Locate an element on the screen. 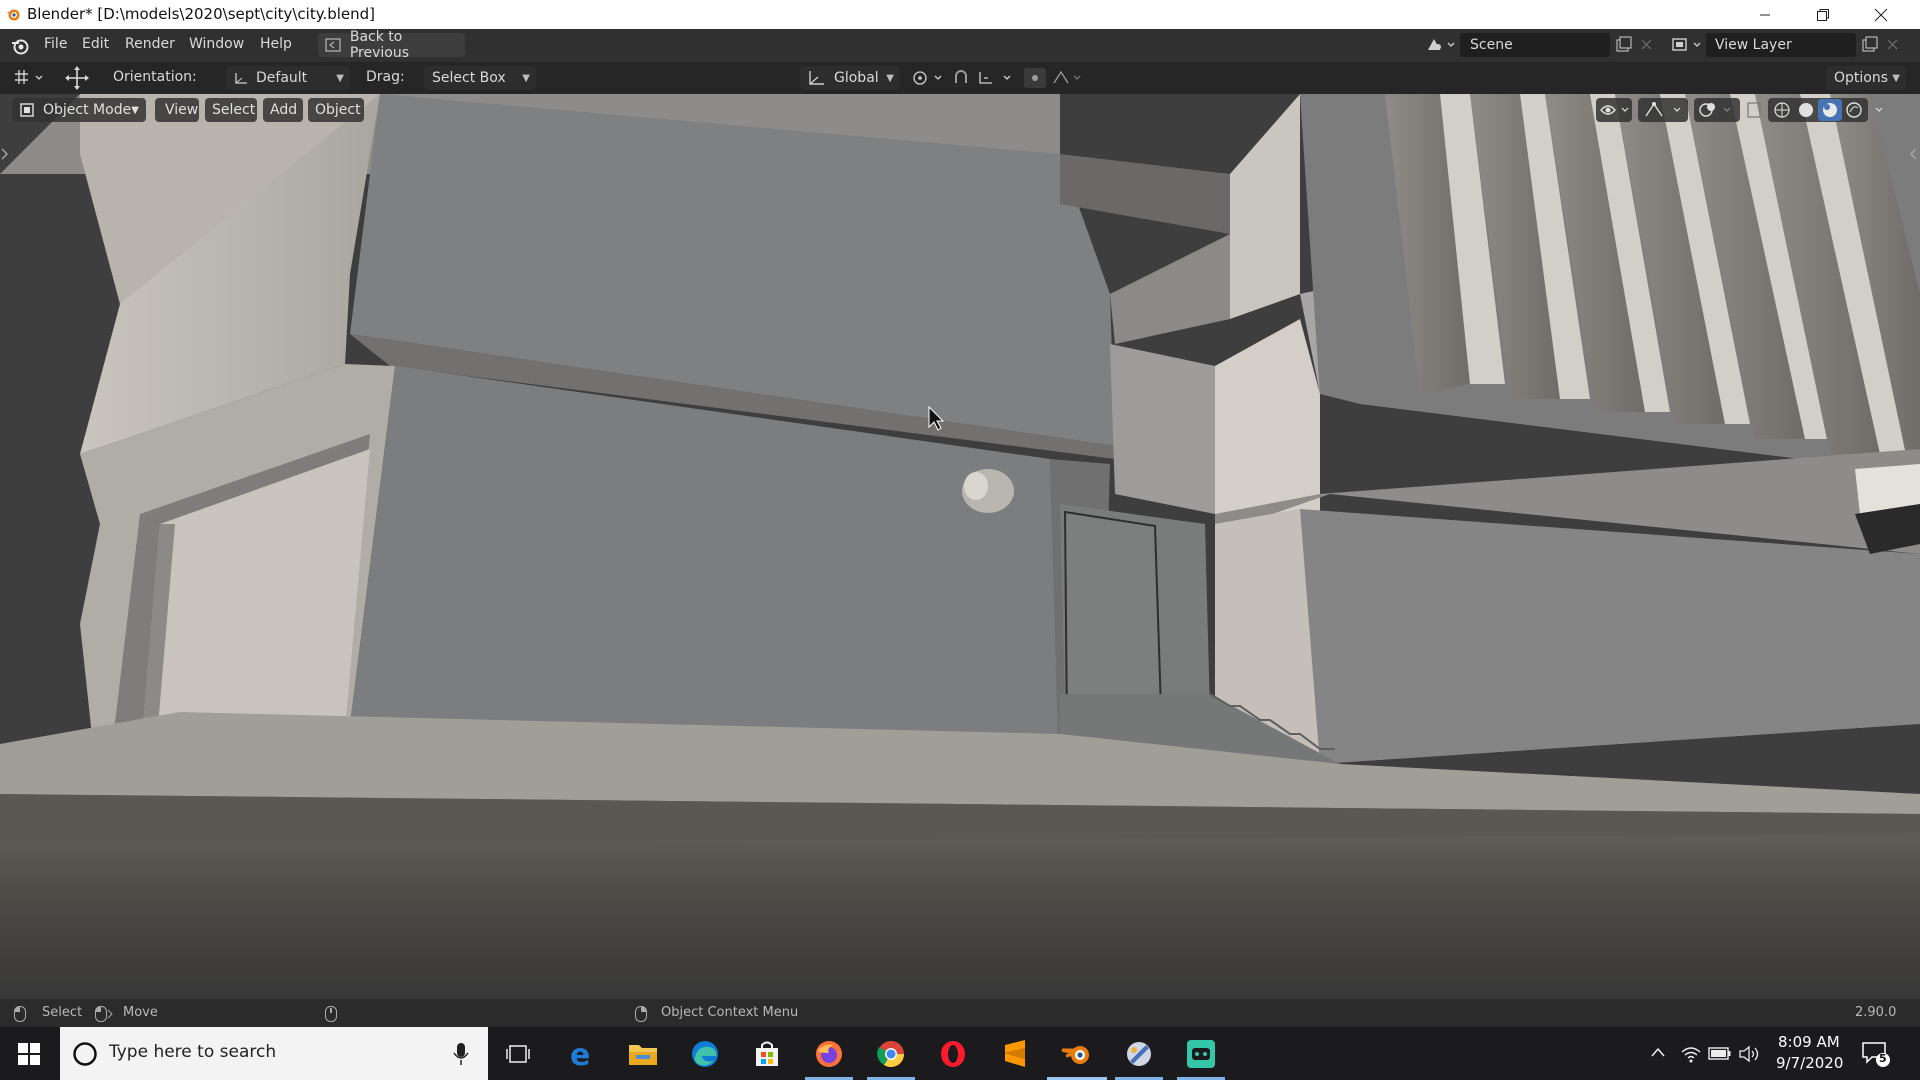  chrome-button is located at coordinates (891, 1054).